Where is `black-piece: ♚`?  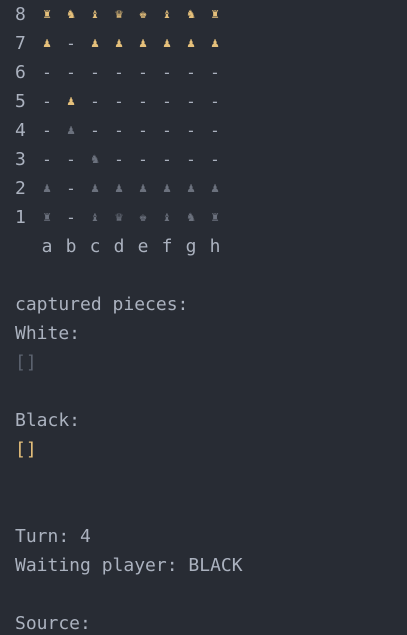
black-piece: ♚ is located at coordinates (143, 217).